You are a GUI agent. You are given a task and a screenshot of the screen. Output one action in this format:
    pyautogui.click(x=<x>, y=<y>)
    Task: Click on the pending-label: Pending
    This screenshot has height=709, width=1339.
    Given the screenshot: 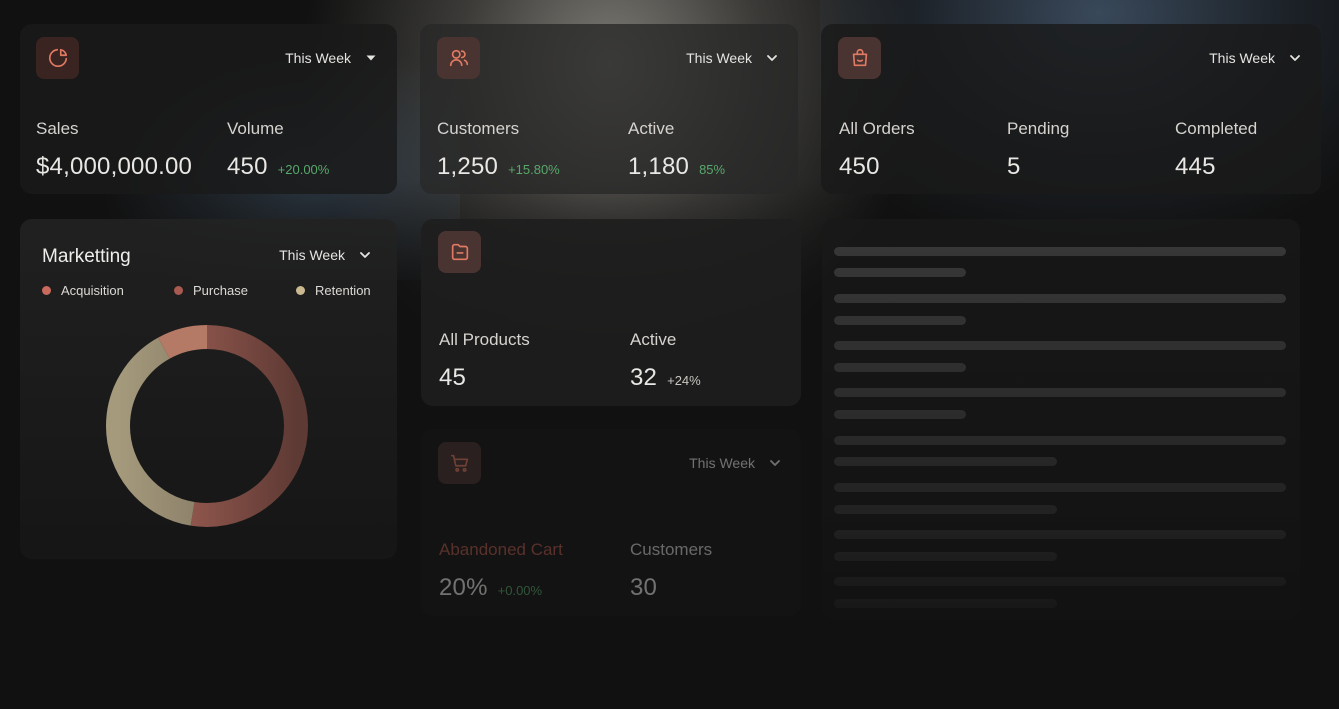 What is the action you would take?
    pyautogui.click(x=1038, y=128)
    